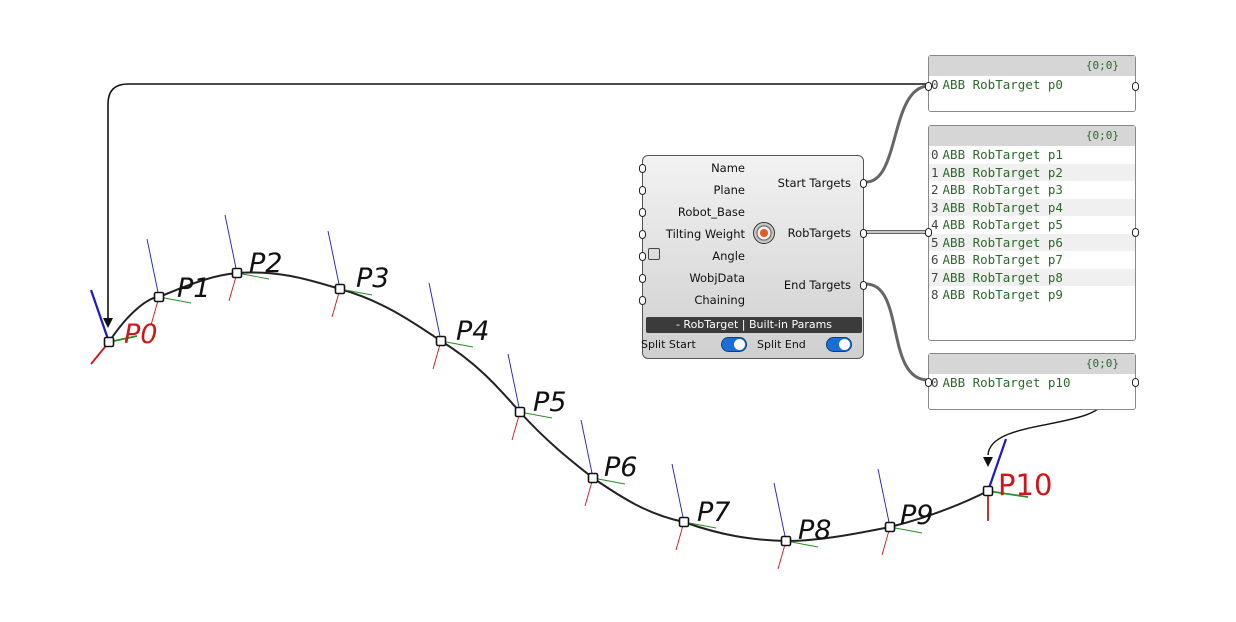  What do you see at coordinates (109, 342) in the screenshot?
I see `target-point-p0` at bounding box center [109, 342].